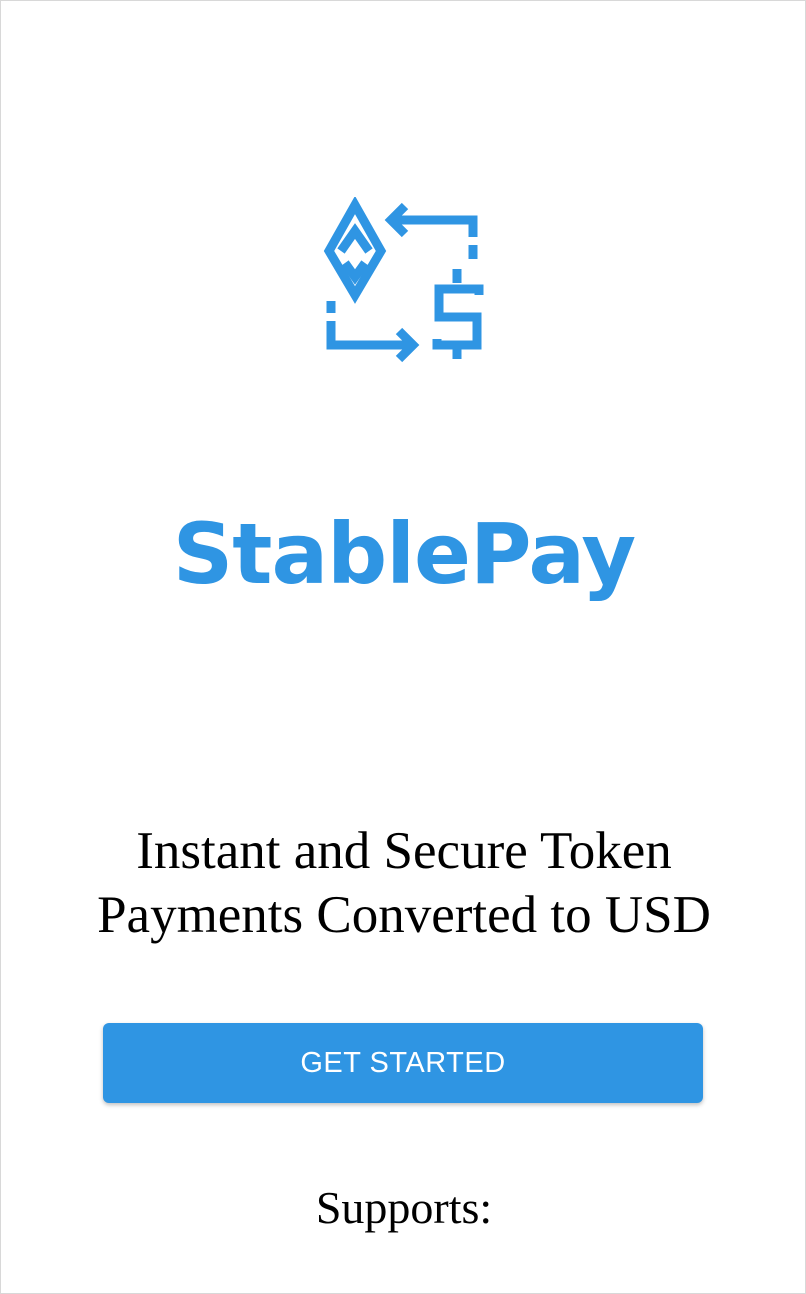  I want to click on arrow-left-icon, so click(431, 230).